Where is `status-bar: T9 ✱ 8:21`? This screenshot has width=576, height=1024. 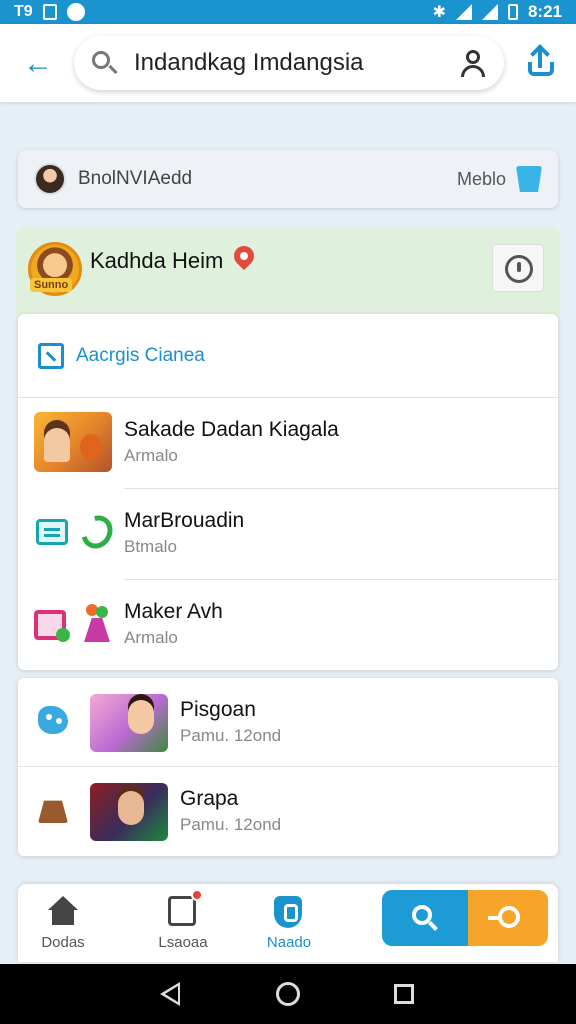 status-bar: T9 ✱ 8:21 is located at coordinates (288, 12).